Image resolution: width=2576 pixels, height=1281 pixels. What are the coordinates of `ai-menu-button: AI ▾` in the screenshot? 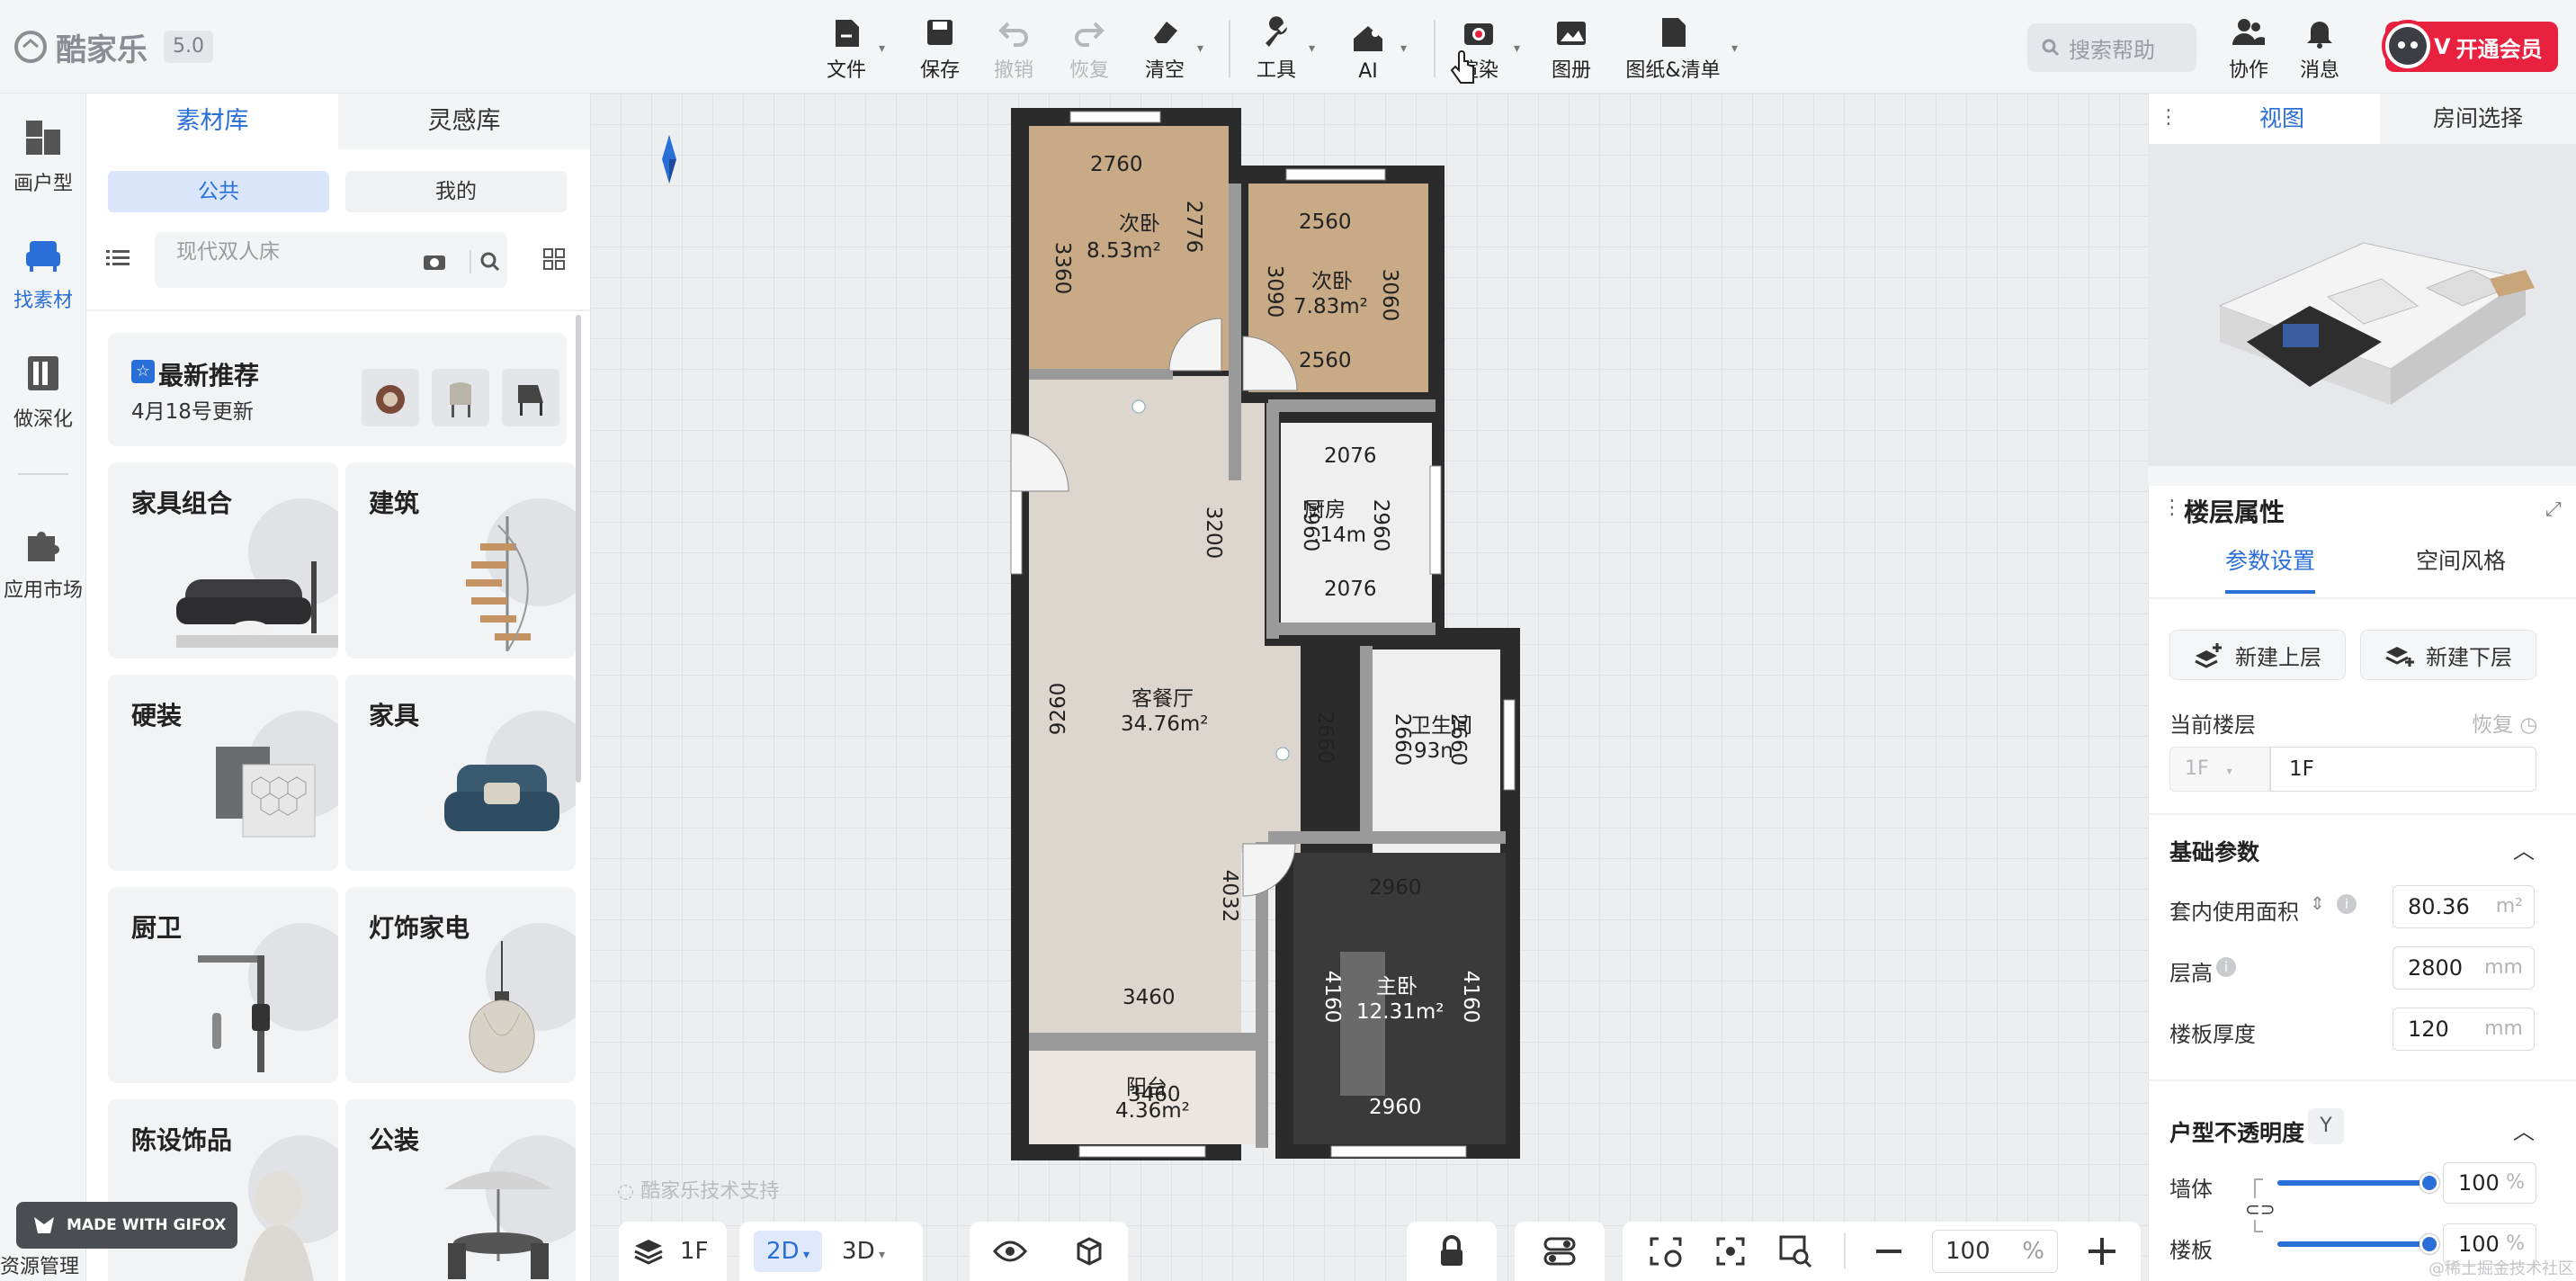 It's located at (1376, 48).